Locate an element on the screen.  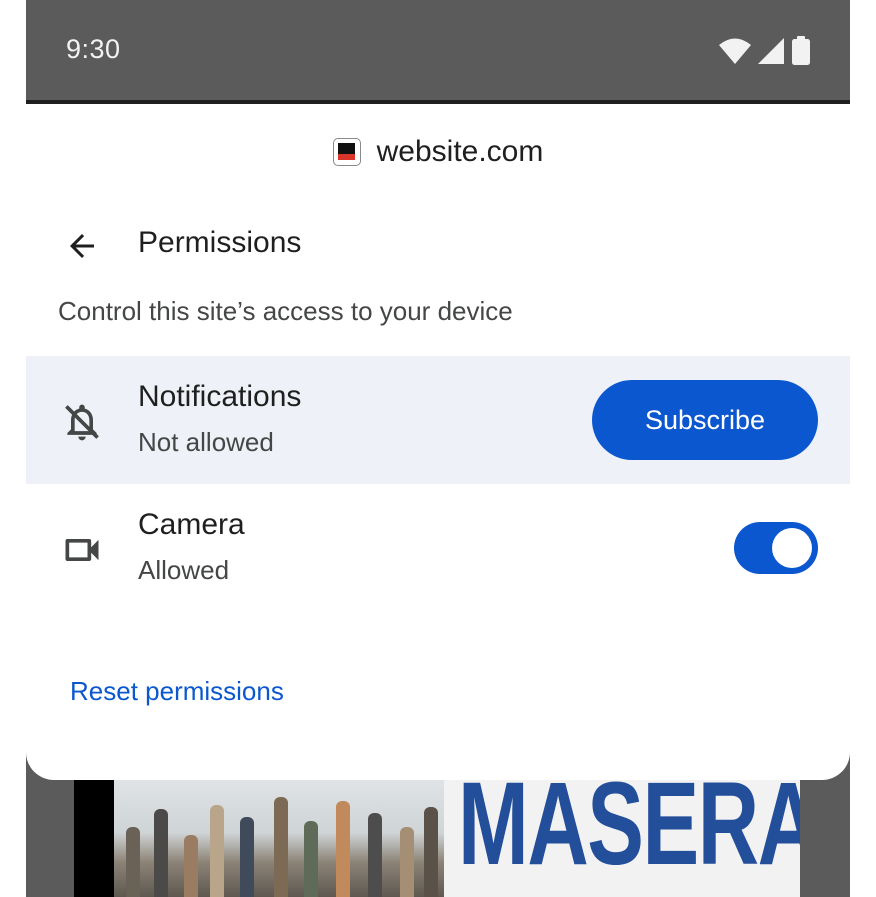
background-page-image: MASERATI is located at coordinates (437, 838).